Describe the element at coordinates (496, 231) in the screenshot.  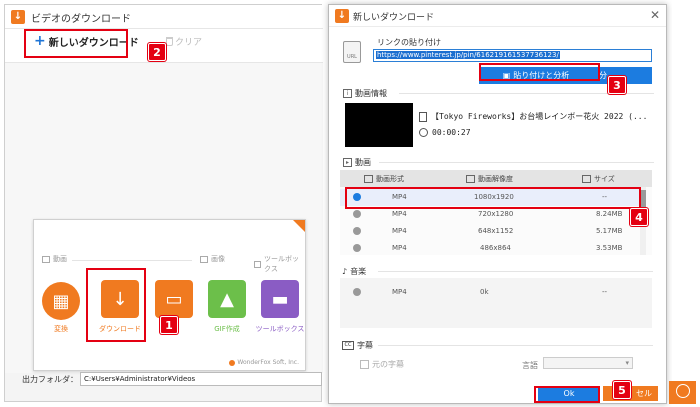
I see `row-resolution: 648x1152` at that location.